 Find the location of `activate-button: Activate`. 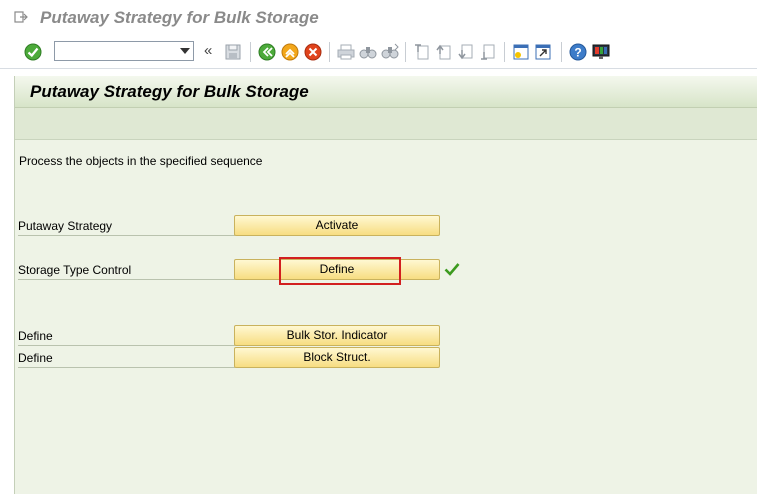

activate-button: Activate is located at coordinates (337, 225).